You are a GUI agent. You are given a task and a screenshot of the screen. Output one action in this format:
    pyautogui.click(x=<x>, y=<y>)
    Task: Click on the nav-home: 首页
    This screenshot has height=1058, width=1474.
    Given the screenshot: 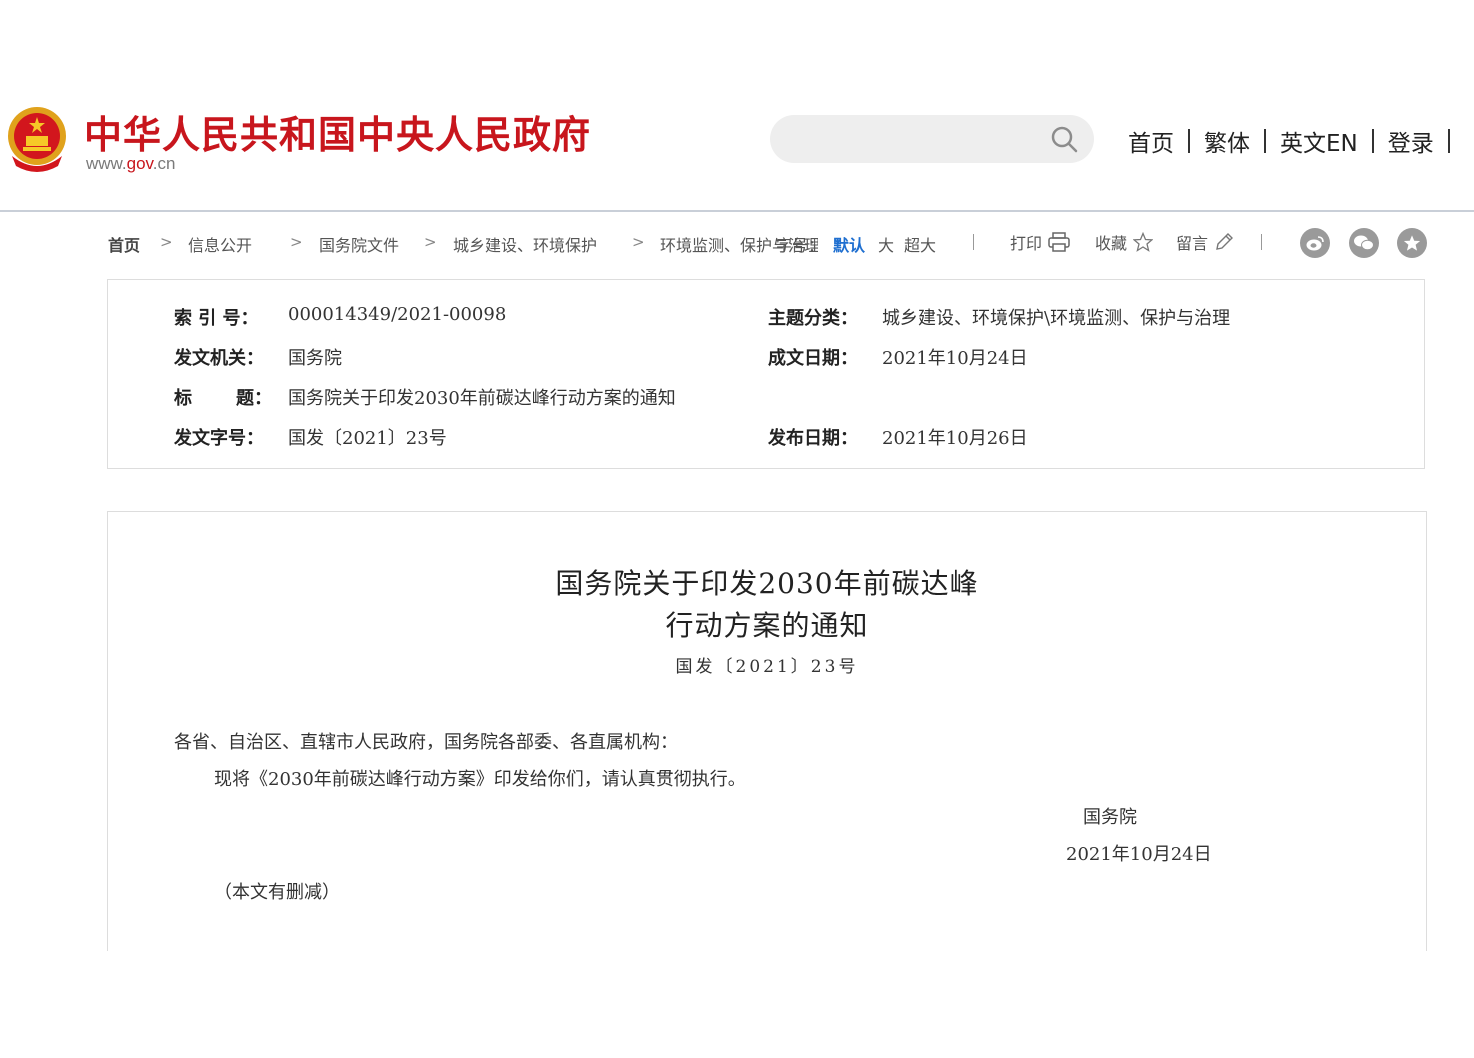 What is the action you would take?
    pyautogui.click(x=1151, y=141)
    